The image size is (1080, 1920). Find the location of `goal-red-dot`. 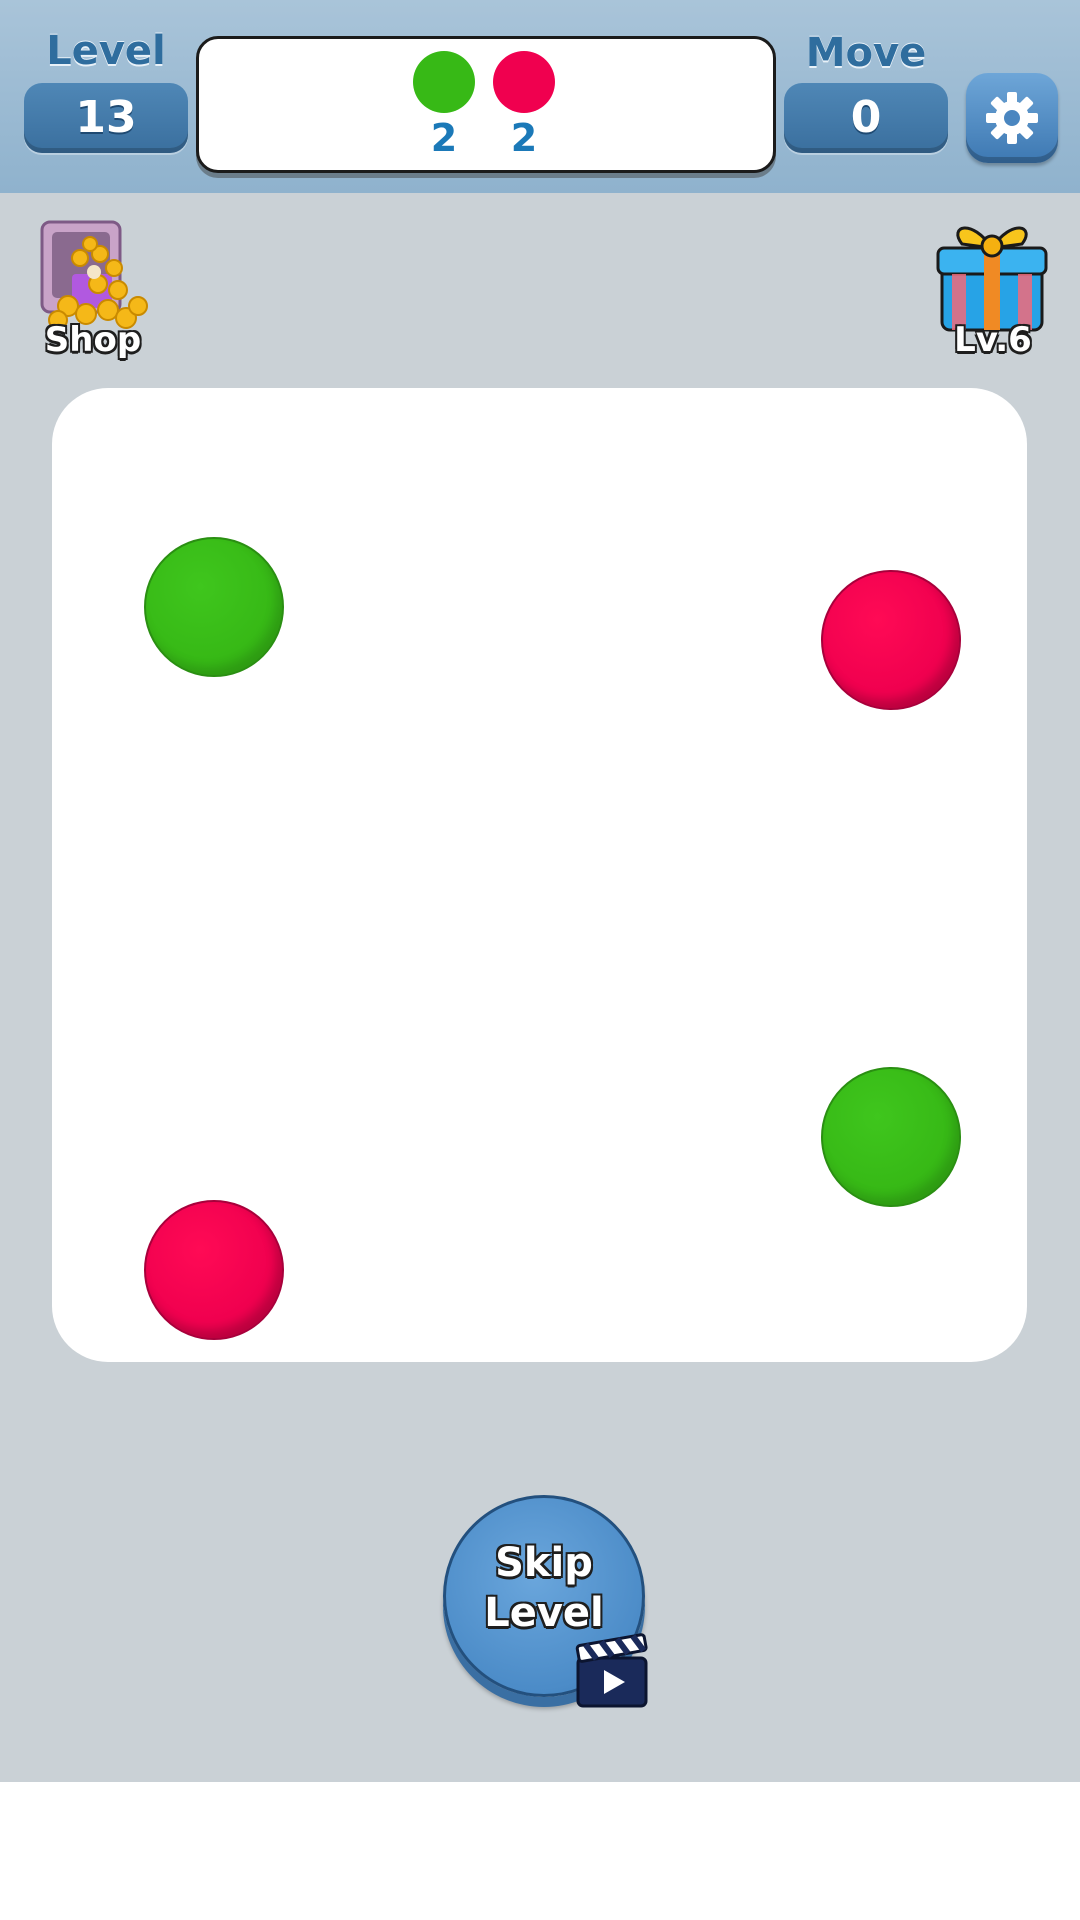

goal-red-dot is located at coordinates (524, 82).